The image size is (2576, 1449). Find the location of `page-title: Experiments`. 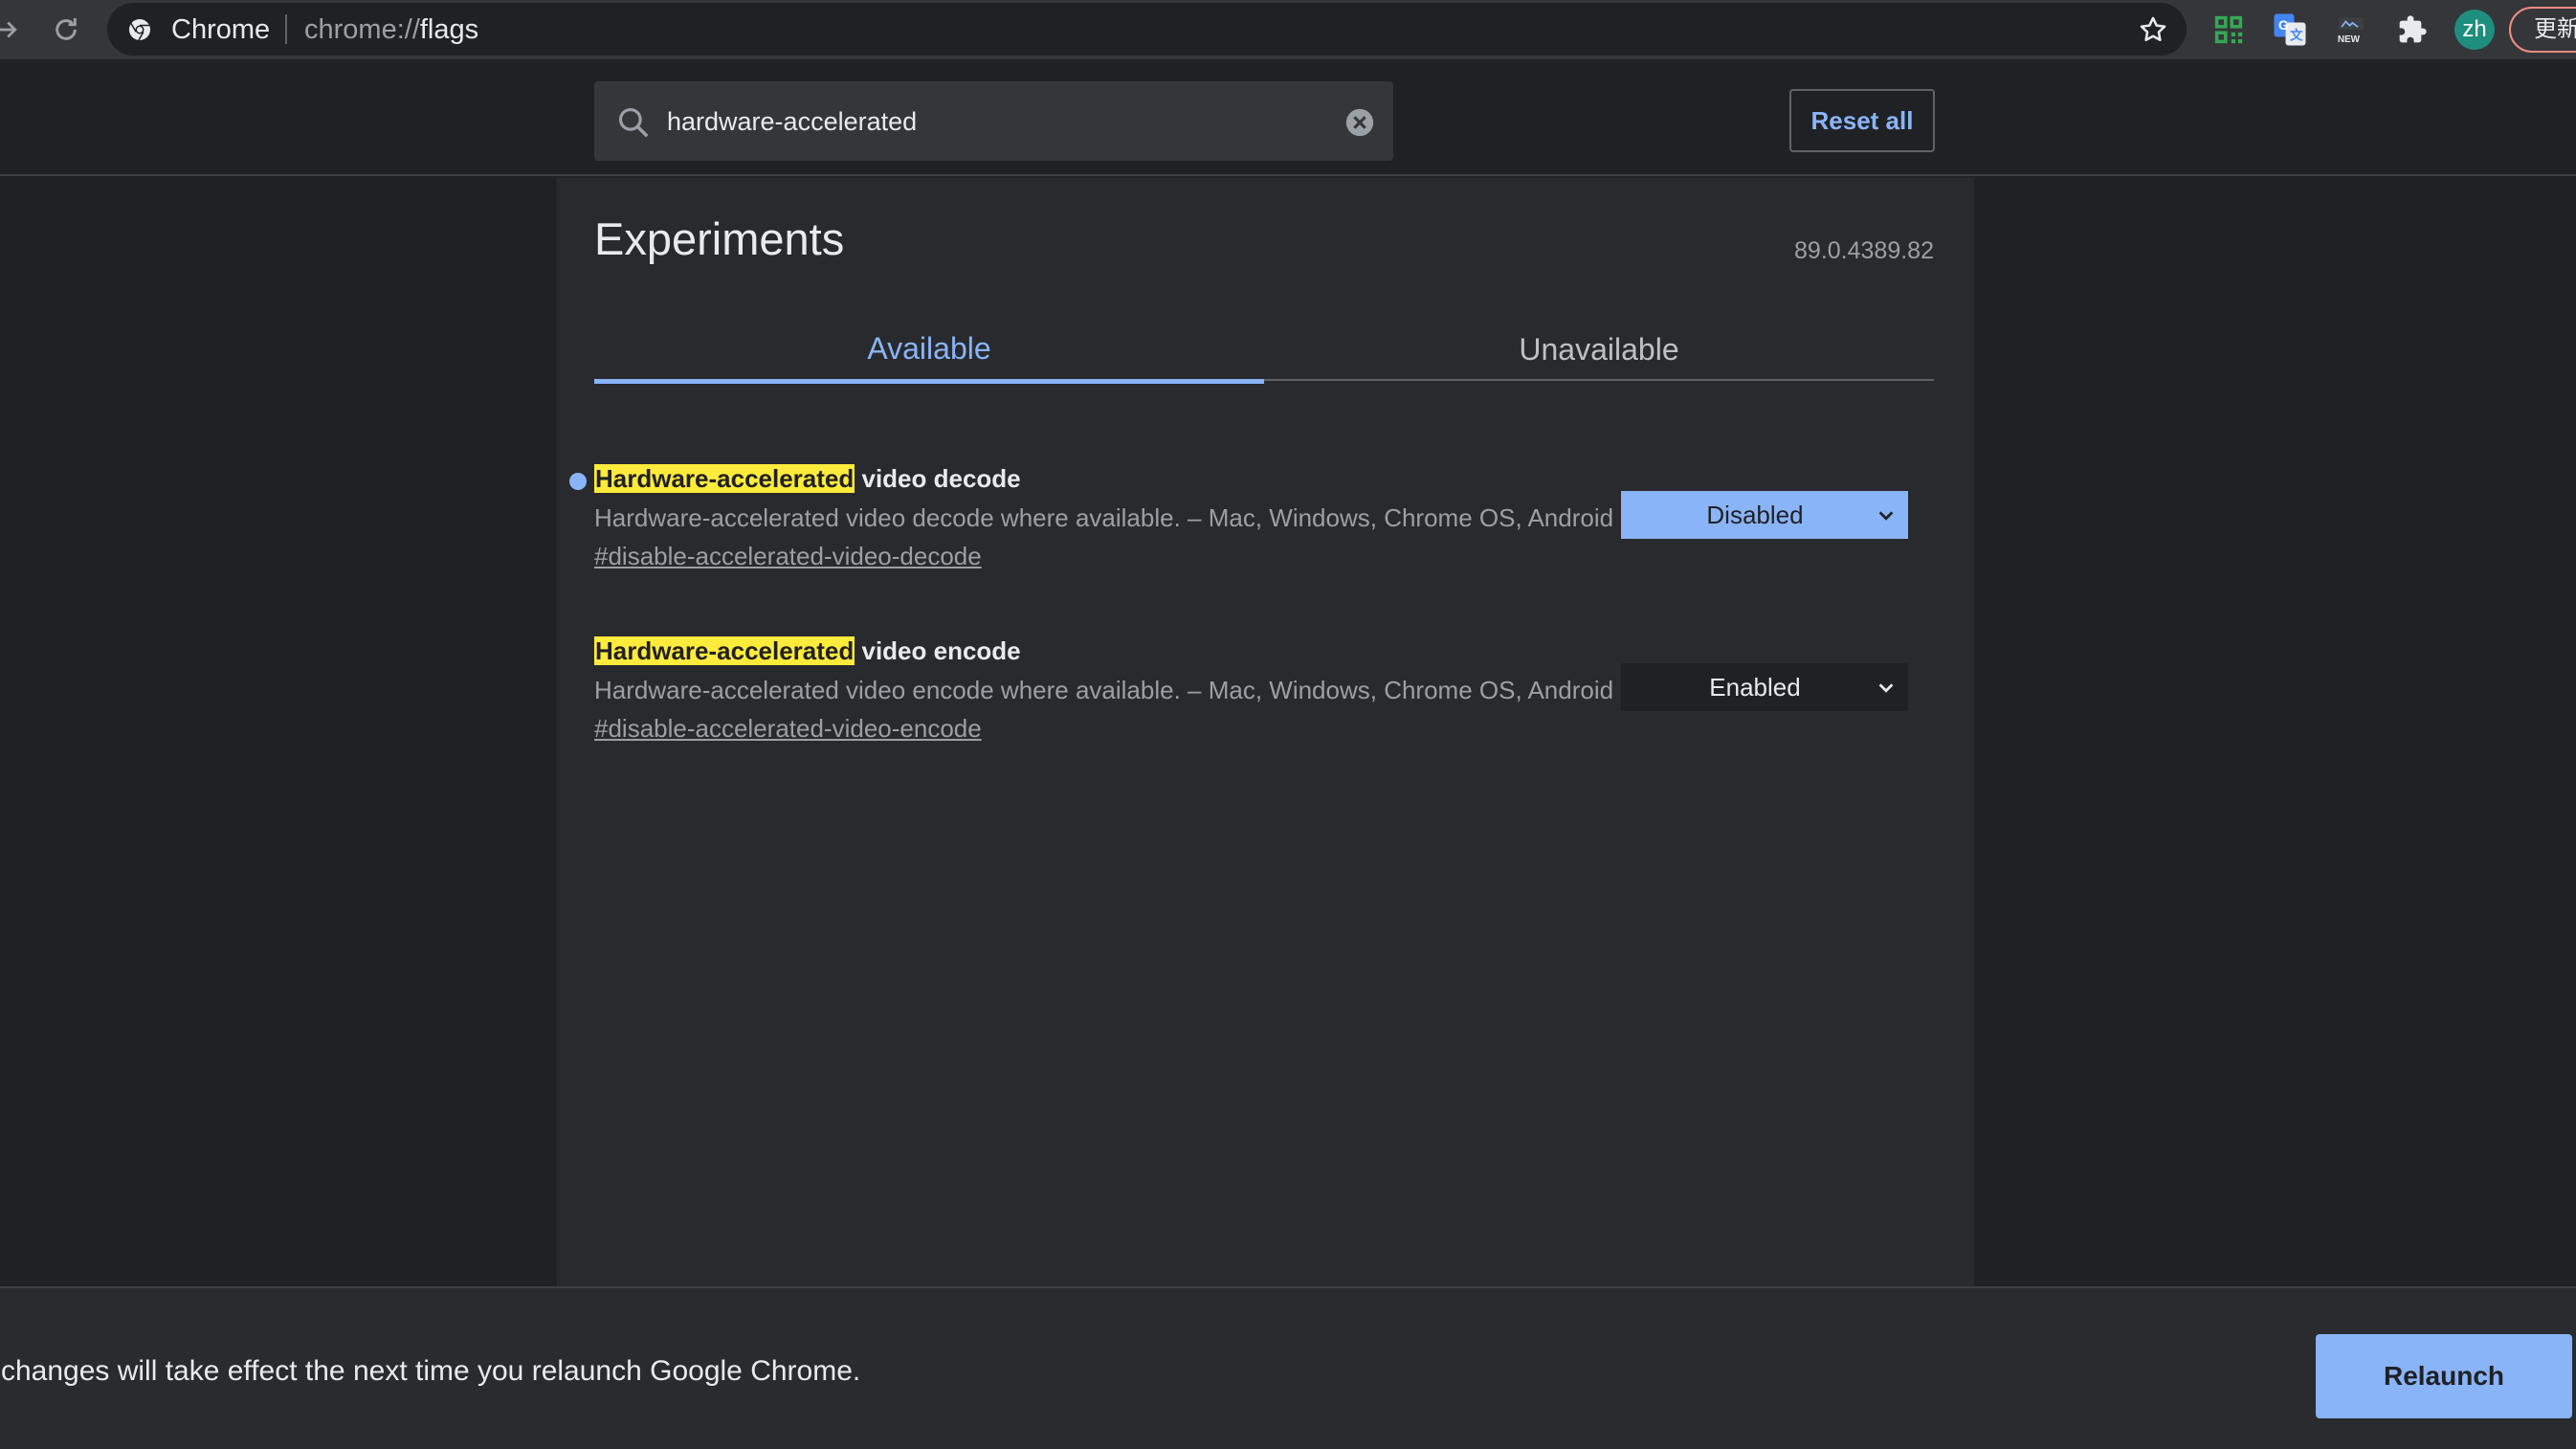

page-title: Experiments is located at coordinates (719, 239).